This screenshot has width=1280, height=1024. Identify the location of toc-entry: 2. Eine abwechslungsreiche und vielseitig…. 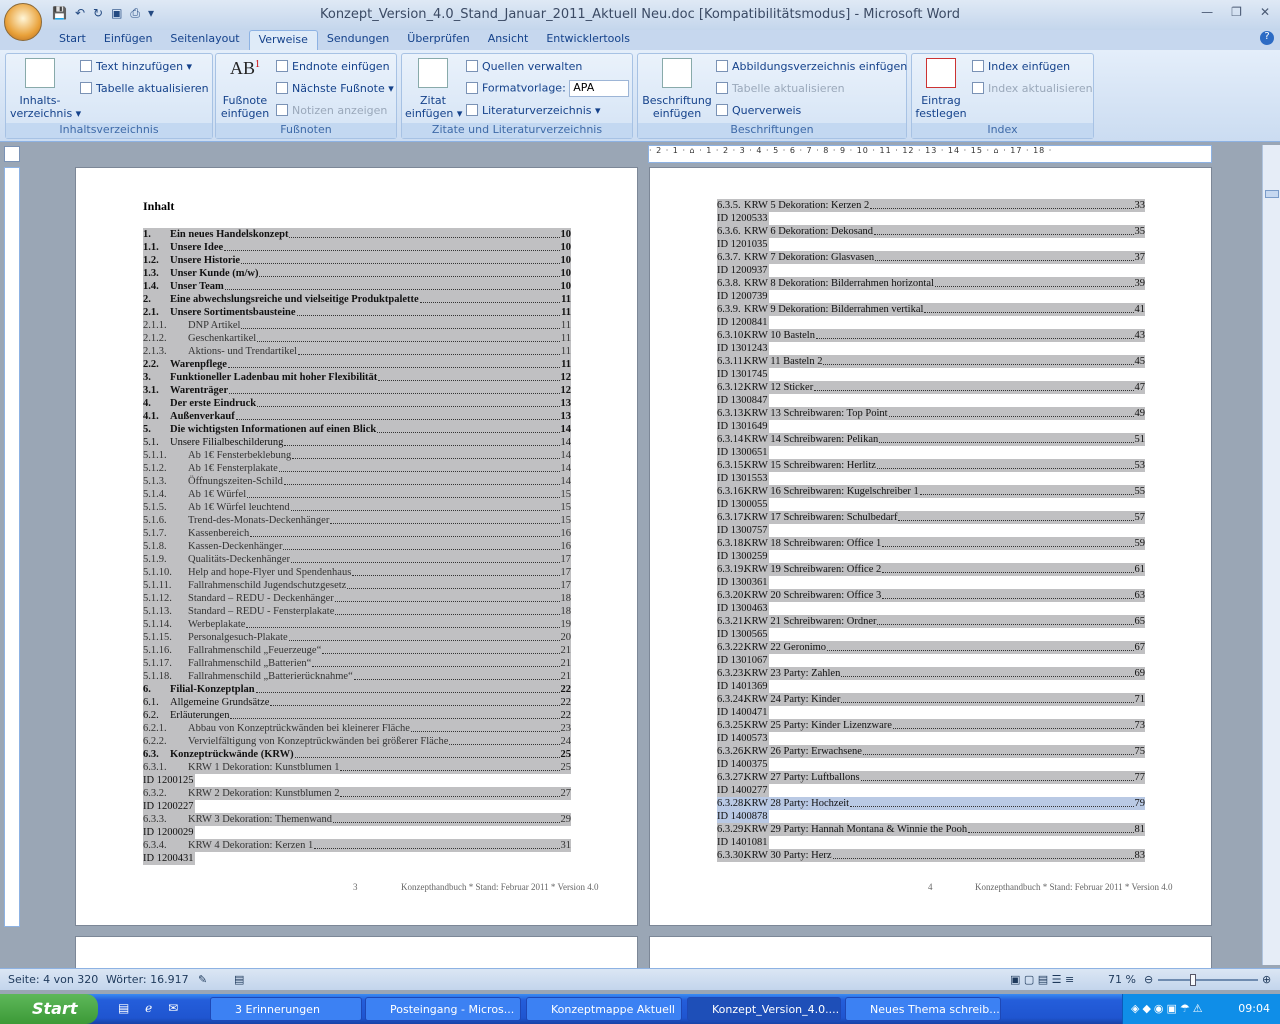
(357, 299).